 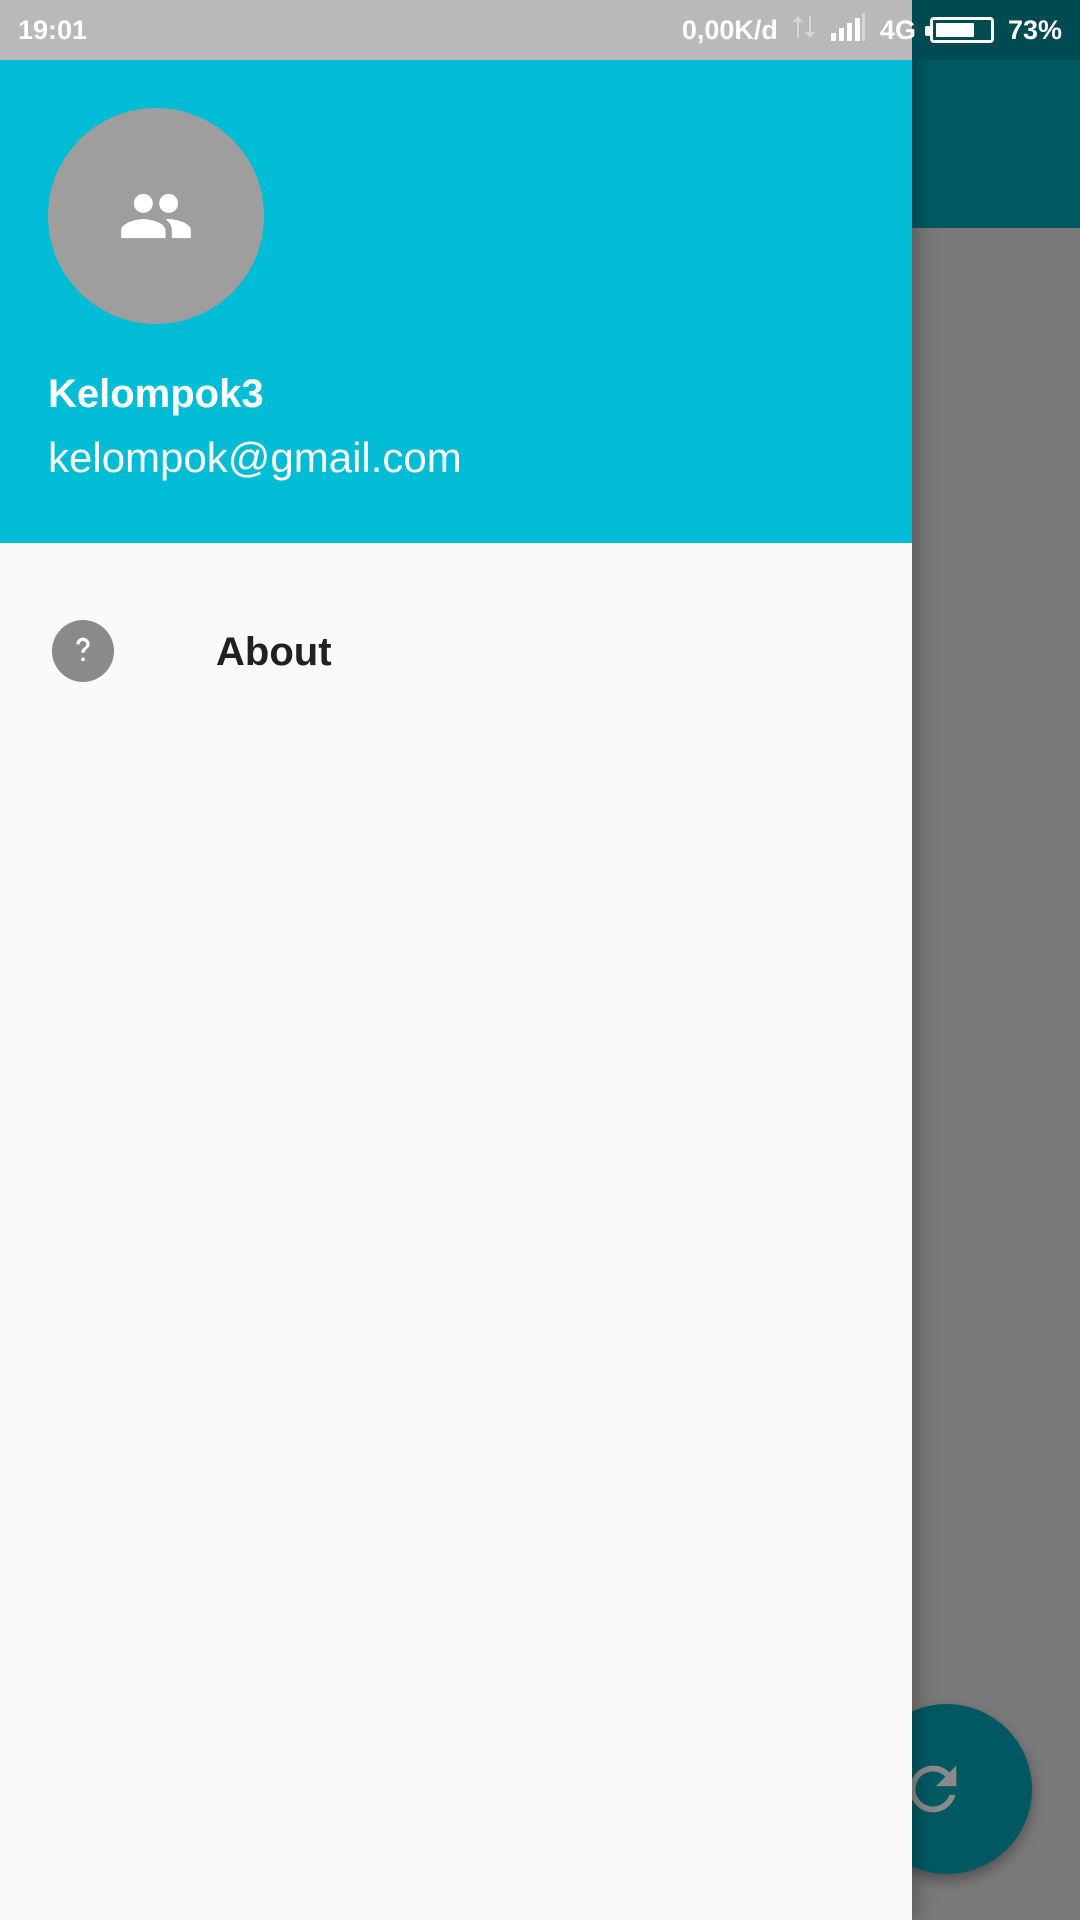 I want to click on data-arrows-icon, so click(x=804, y=30).